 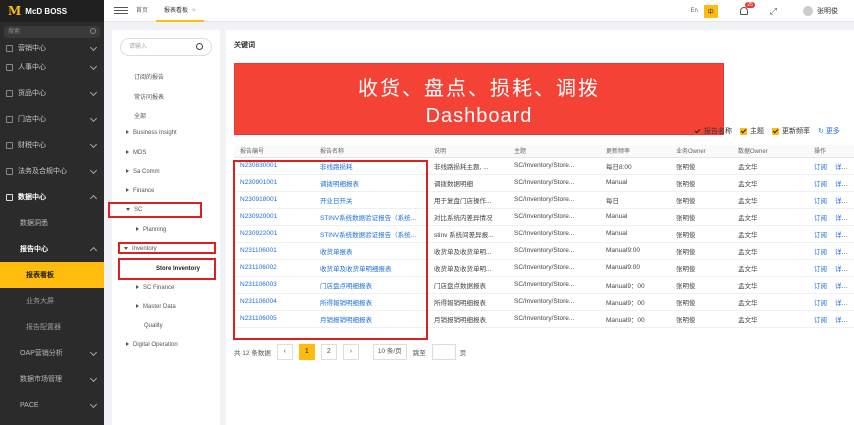 What do you see at coordinates (52, 32) in the screenshot?
I see `sidebar-search-input: 搜索` at bounding box center [52, 32].